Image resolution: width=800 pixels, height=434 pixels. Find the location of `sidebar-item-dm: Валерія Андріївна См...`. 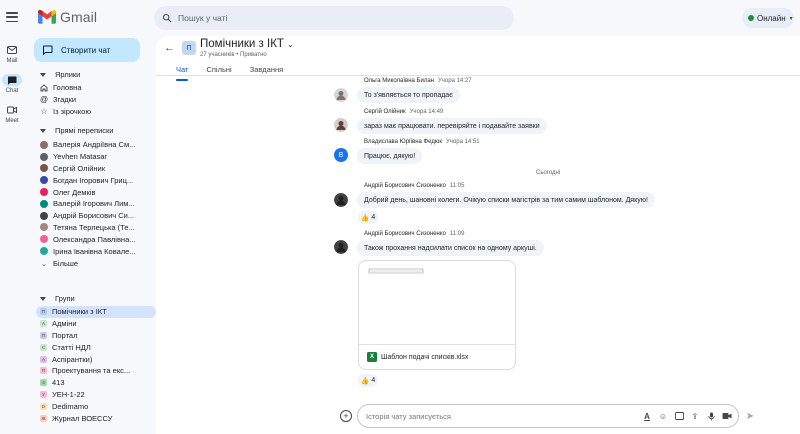

sidebar-item-dm: Валерія Андріївна См... is located at coordinates (96, 145).